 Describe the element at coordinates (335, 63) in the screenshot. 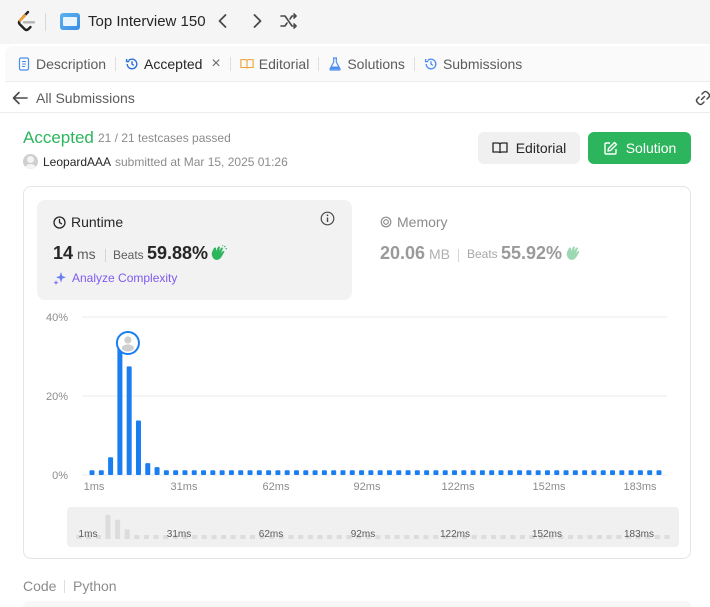

I see `flask-icon` at that location.